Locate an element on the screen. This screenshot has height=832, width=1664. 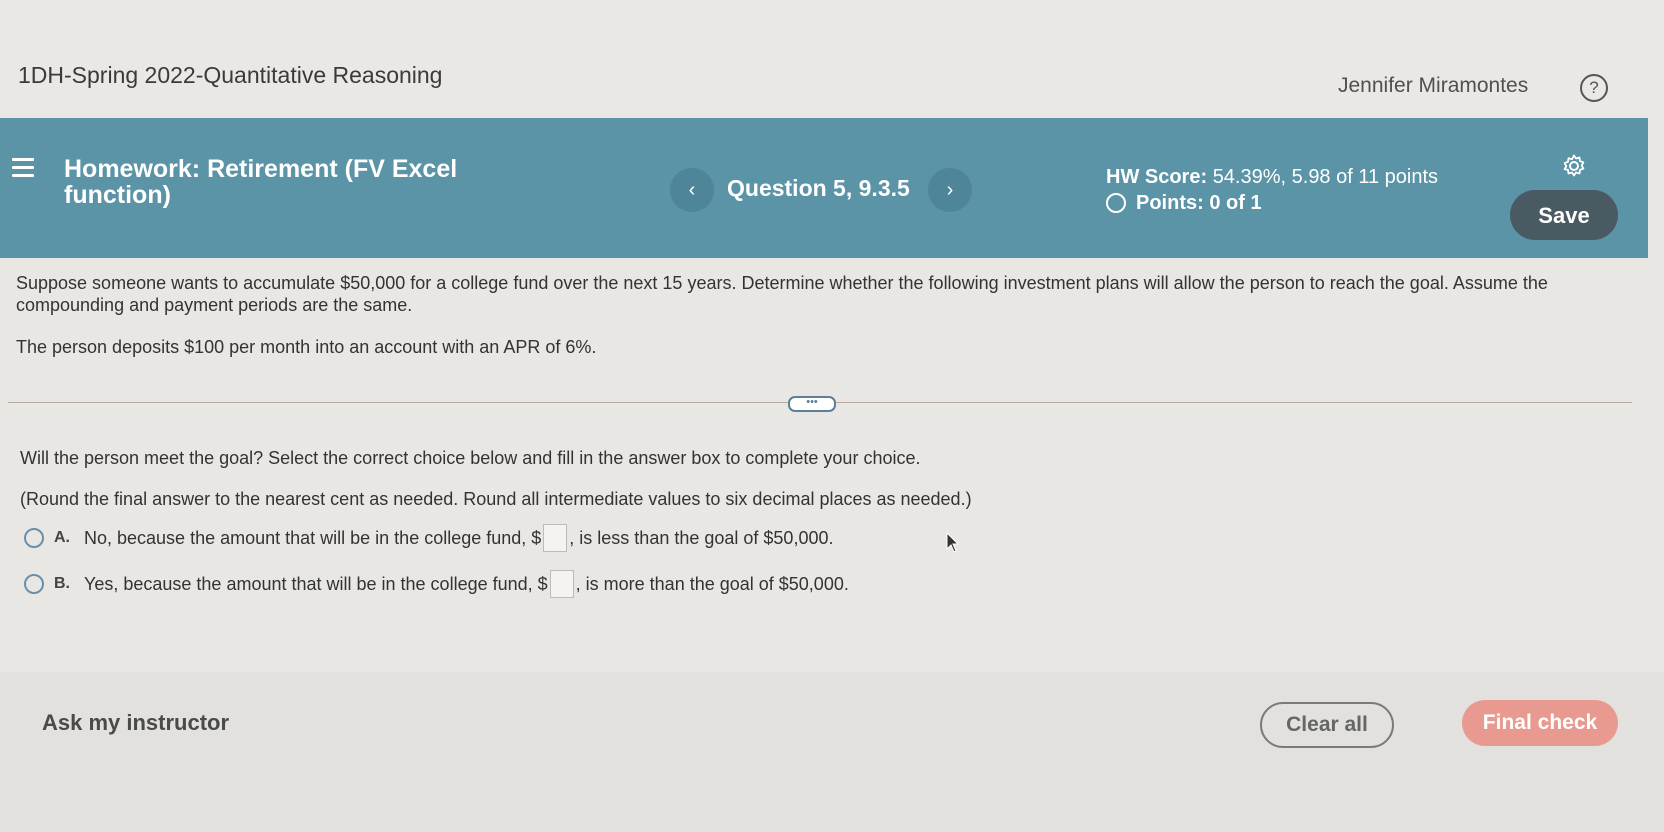
hw-score-value: 54.39%, 5.98 of 11 points is located at coordinates (1325, 177).